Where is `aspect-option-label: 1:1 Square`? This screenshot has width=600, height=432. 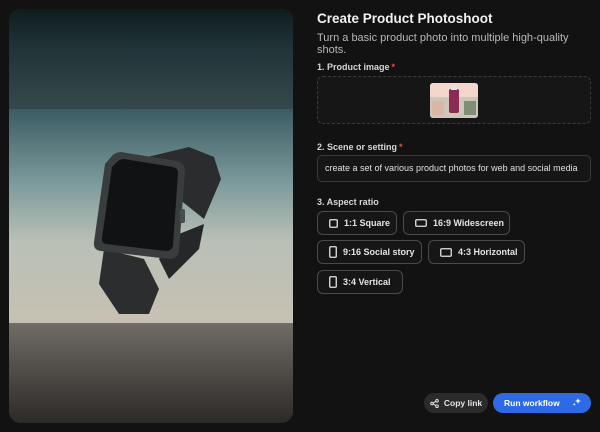
aspect-option-label: 1:1 Square is located at coordinates (367, 223).